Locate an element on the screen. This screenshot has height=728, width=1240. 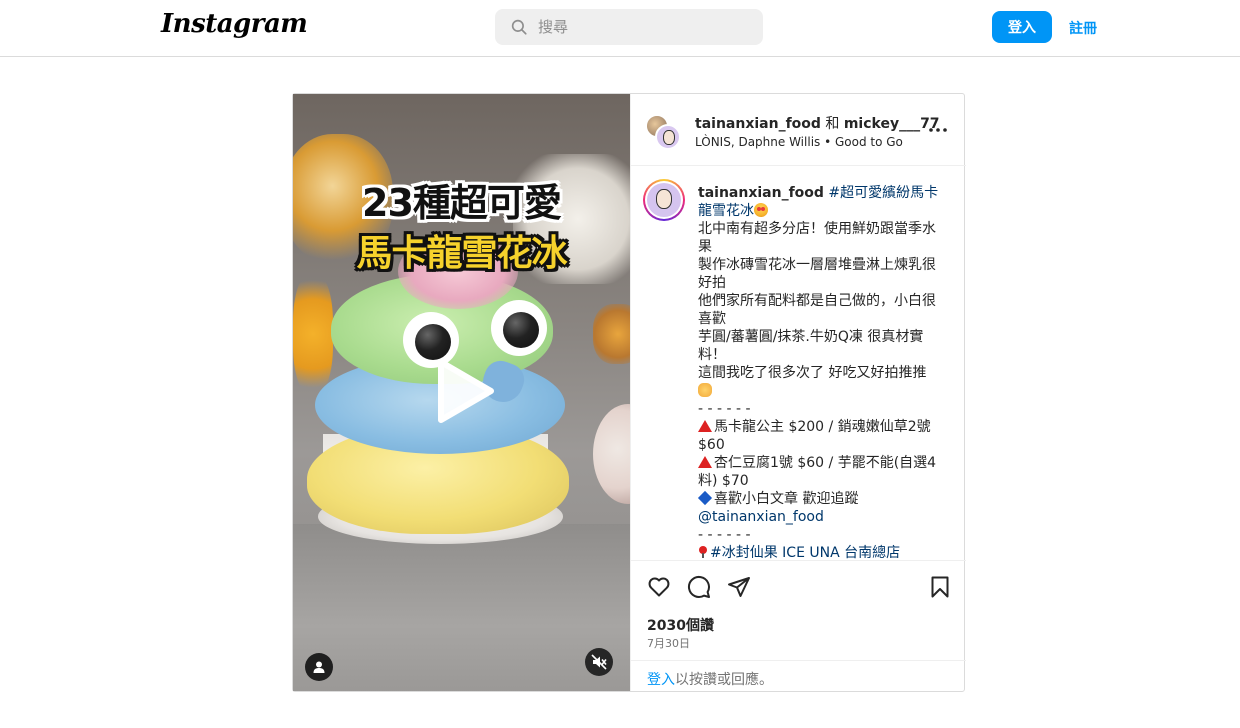
likes-count: 2030個讚 is located at coordinates (680, 625).